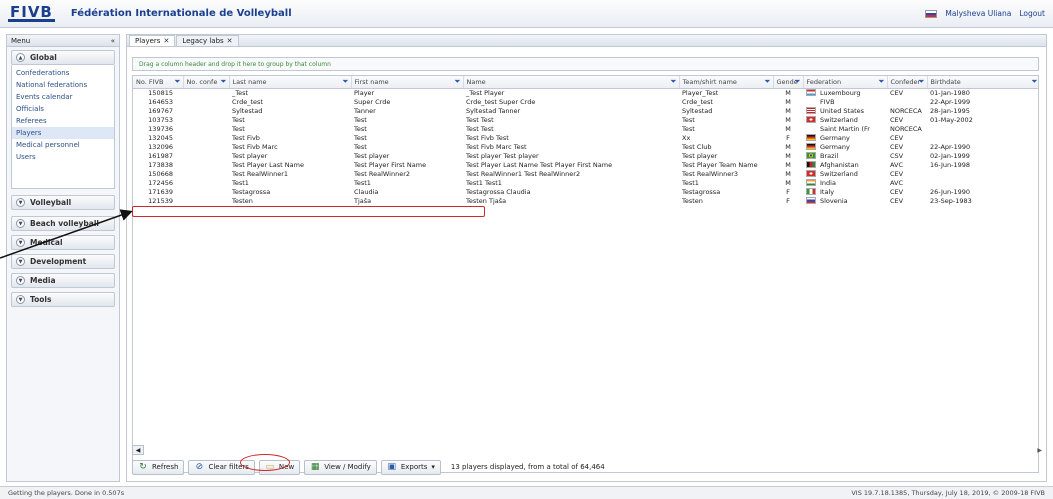 The image size is (1053, 499). Describe the element at coordinates (63, 145) in the screenshot. I see `sidebar-item-medical-personnel: Medical personnel` at that location.